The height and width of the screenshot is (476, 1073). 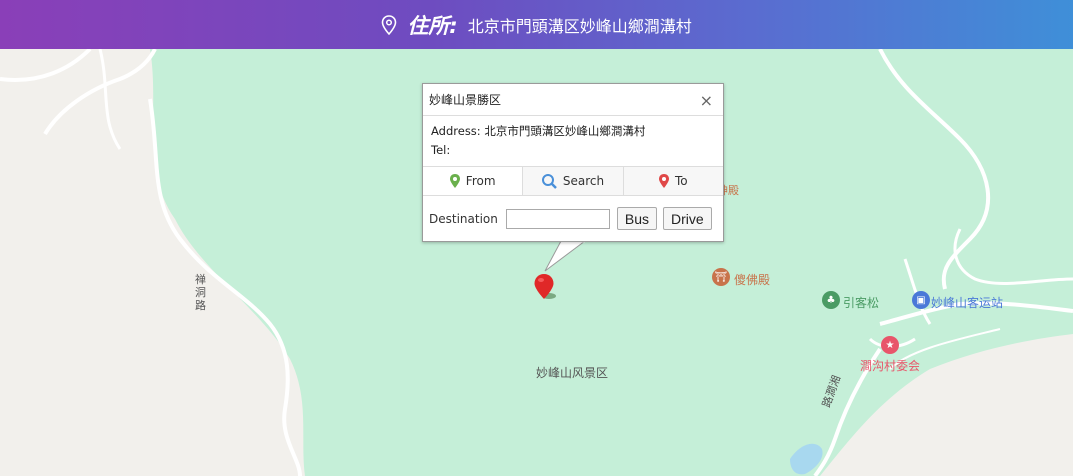 What do you see at coordinates (831, 300) in the screenshot?
I see `tree-icon: ♣` at bounding box center [831, 300].